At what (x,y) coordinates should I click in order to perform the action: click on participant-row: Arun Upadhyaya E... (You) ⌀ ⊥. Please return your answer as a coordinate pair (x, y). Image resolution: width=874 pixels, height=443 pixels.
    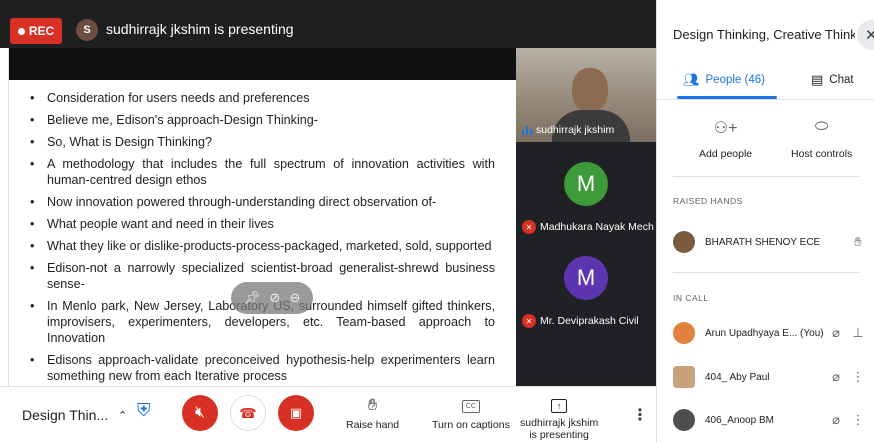
    Looking at the image, I should click on (771, 333).